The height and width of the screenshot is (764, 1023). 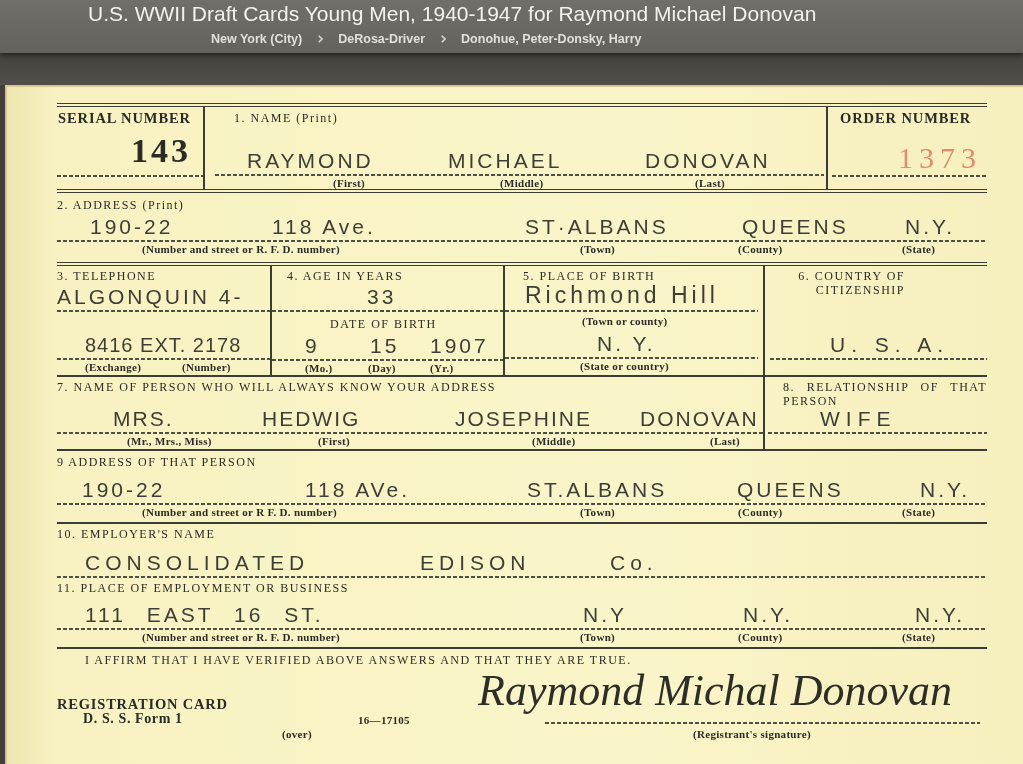 What do you see at coordinates (311, 420) in the screenshot?
I see `contact-name-entry: HEDWIG` at bounding box center [311, 420].